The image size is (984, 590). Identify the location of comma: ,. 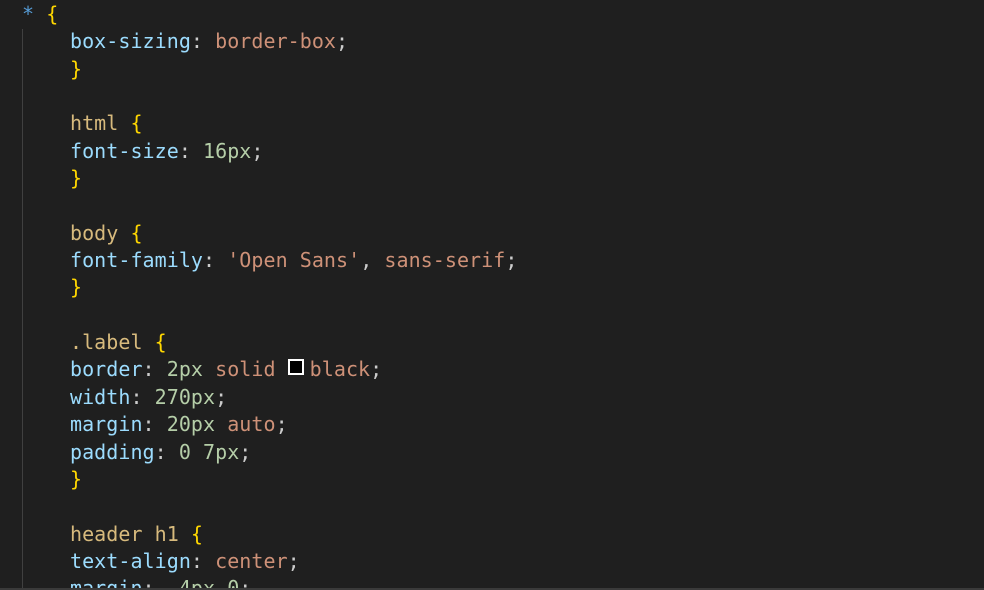
(366, 260).